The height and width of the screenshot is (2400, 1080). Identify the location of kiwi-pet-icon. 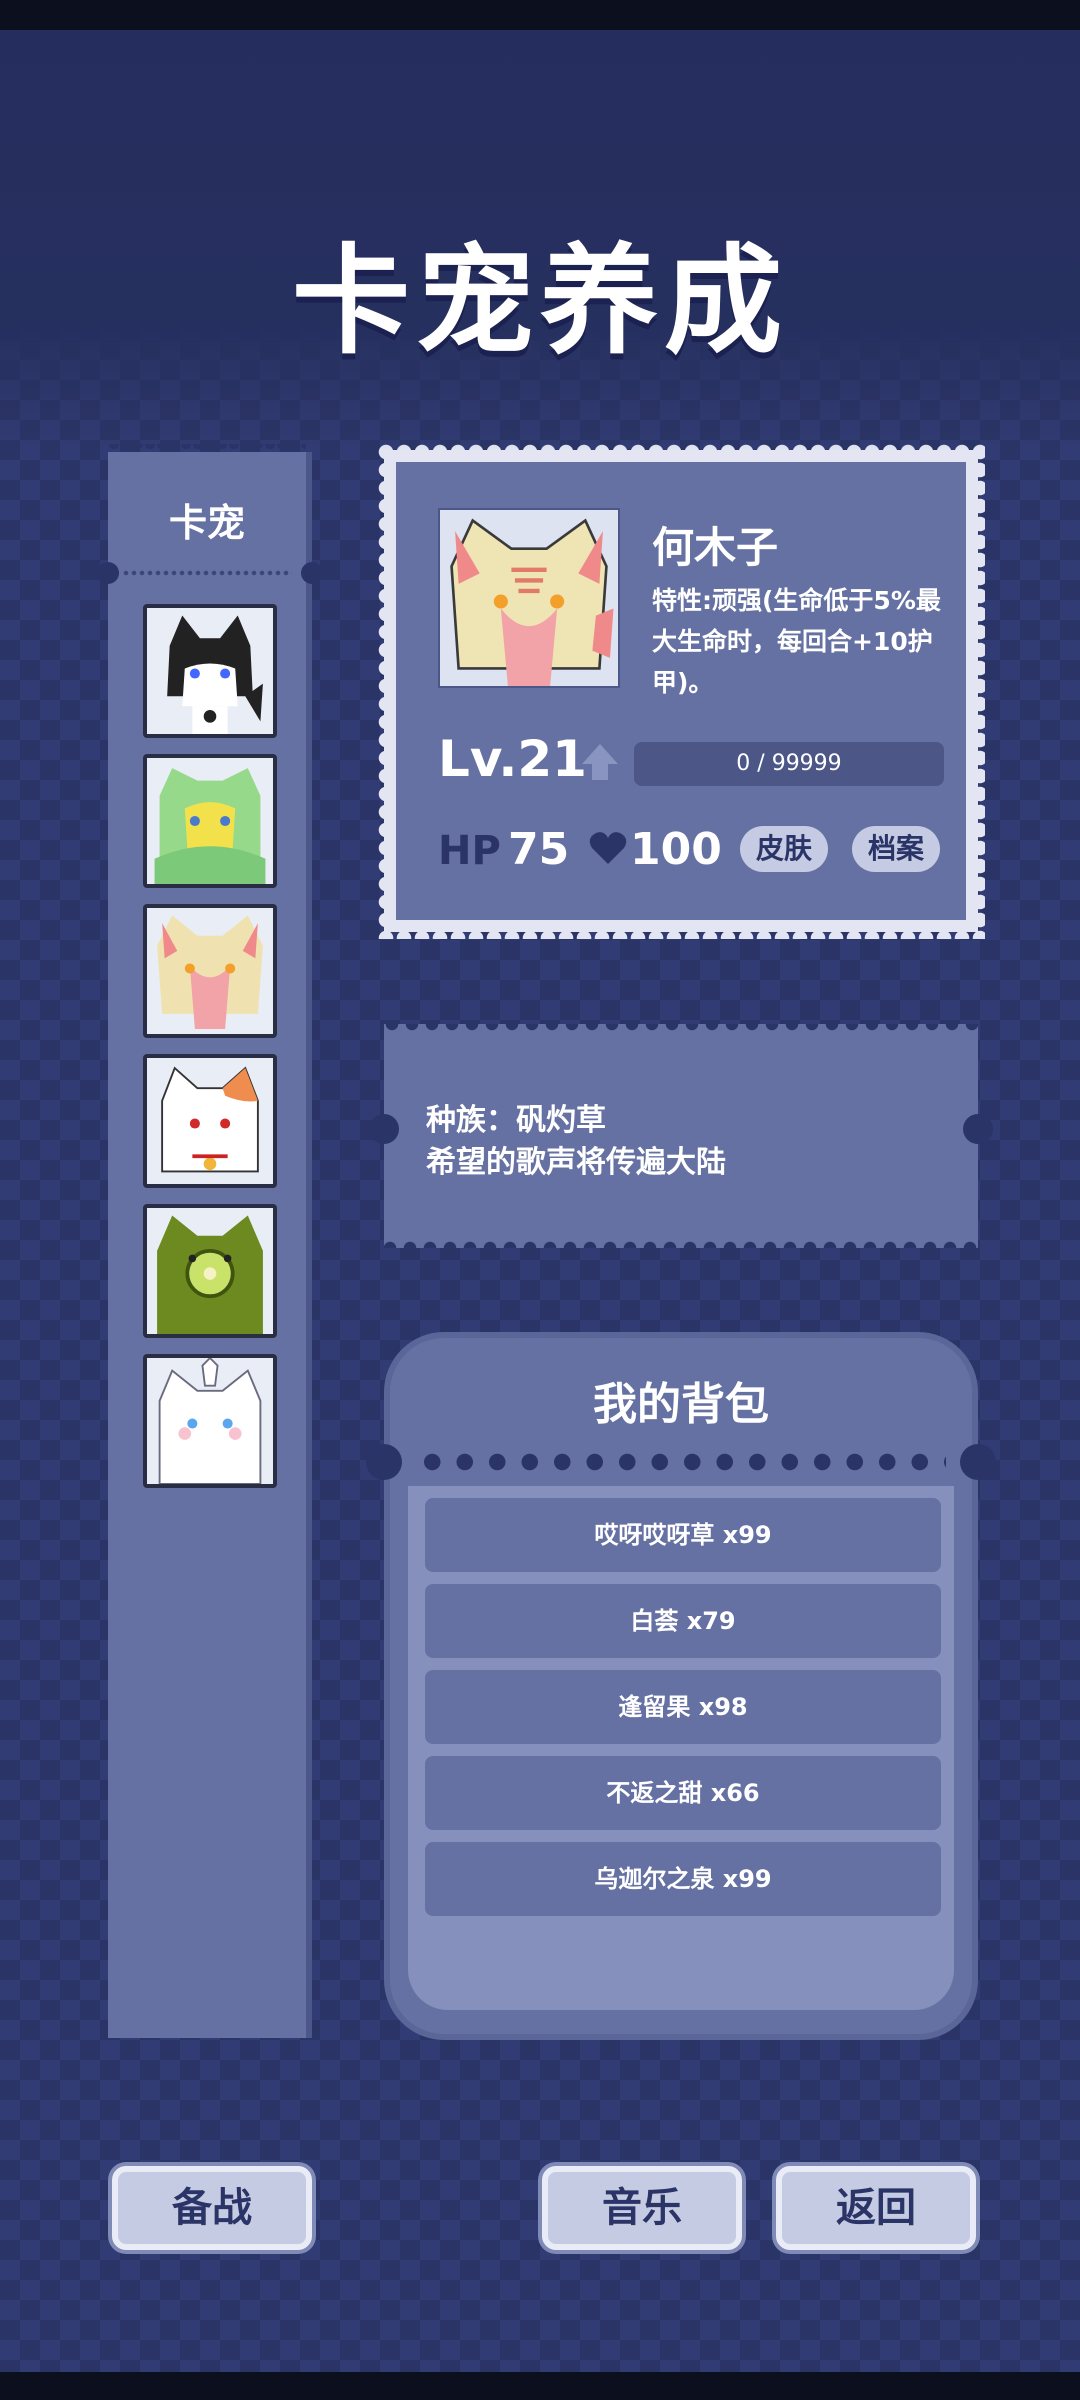
(210, 1271).